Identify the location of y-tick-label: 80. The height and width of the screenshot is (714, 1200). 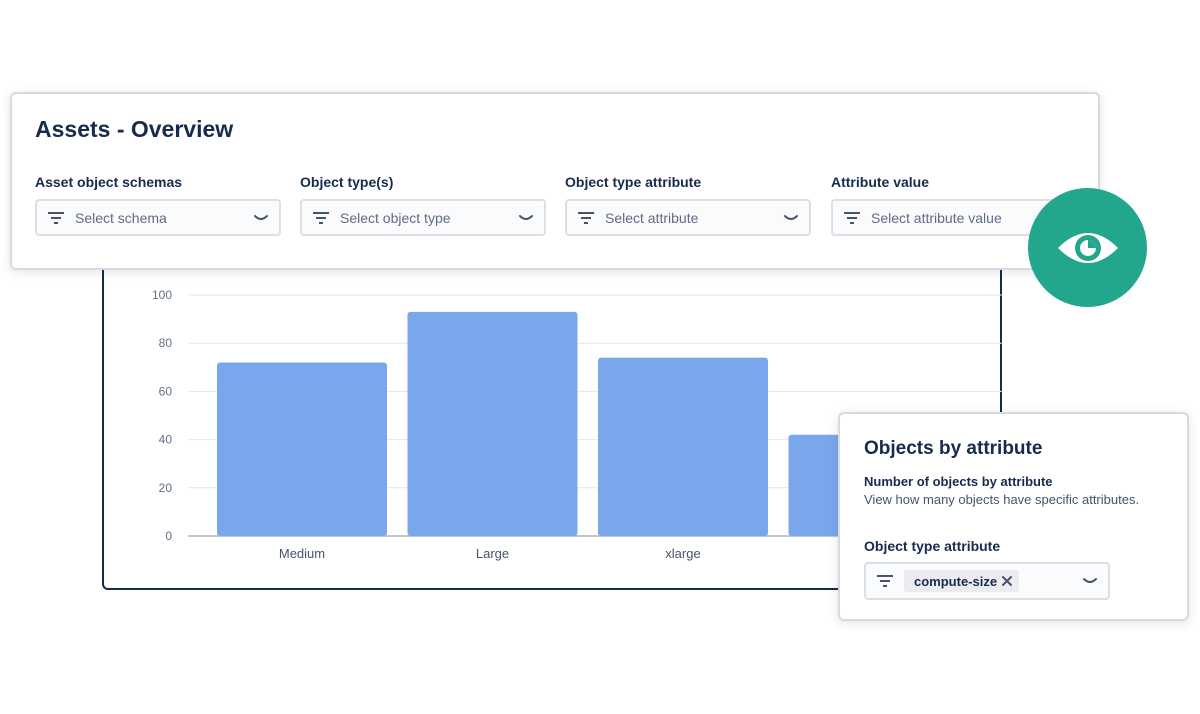
(166, 343).